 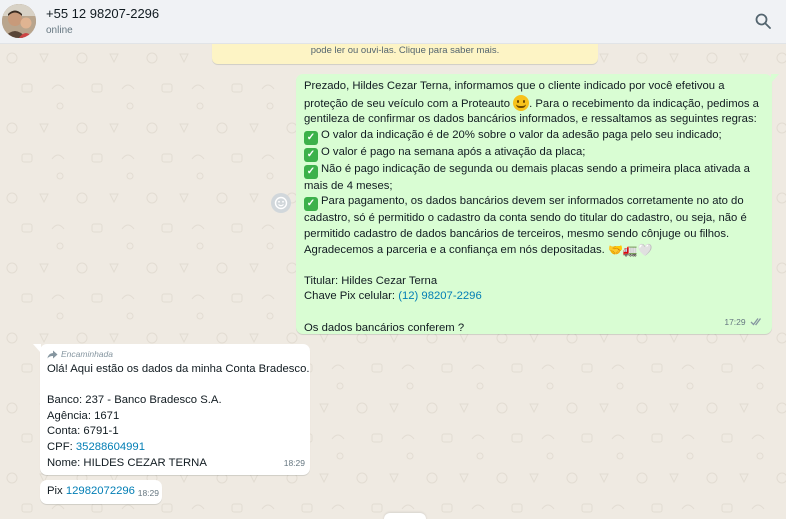 I want to click on double-check-icon, so click(x=756, y=322).